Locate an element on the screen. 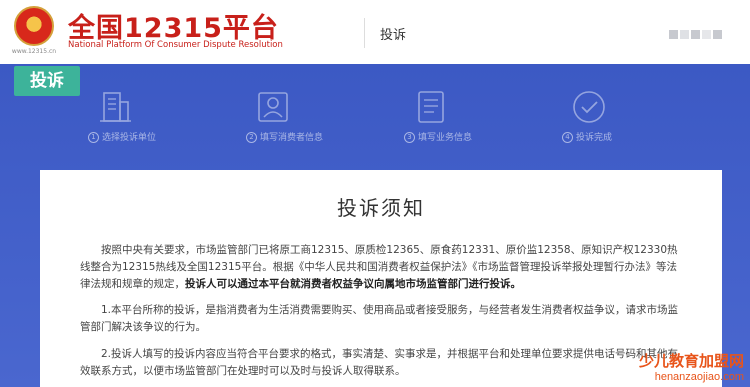 The width and height of the screenshot is (750, 387). step-label: 2 填写消费者信息 is located at coordinates (284, 136).